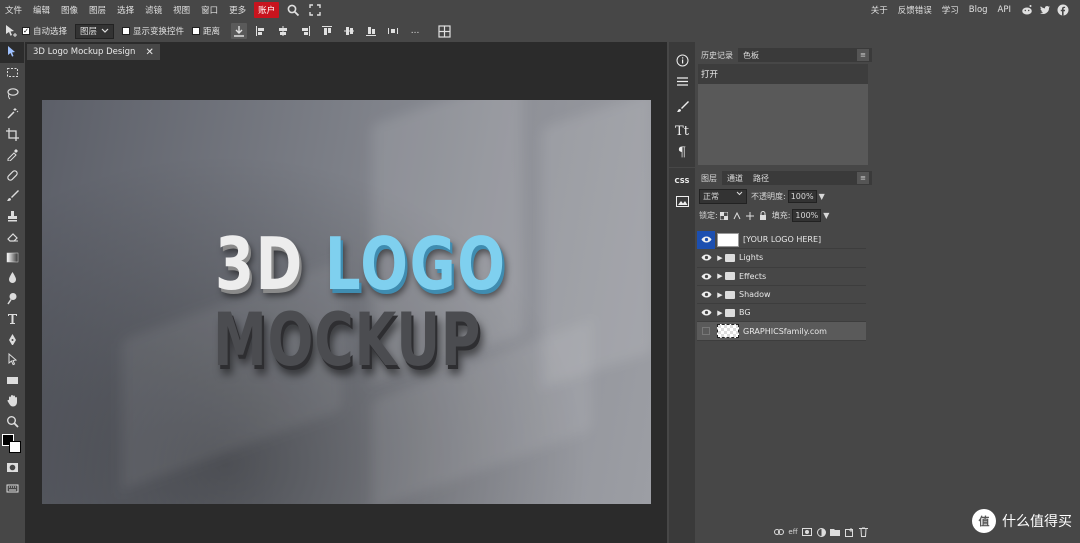 The image size is (1080, 543). What do you see at coordinates (42, 10) in the screenshot?
I see `menu-edit: 编辑` at bounding box center [42, 10].